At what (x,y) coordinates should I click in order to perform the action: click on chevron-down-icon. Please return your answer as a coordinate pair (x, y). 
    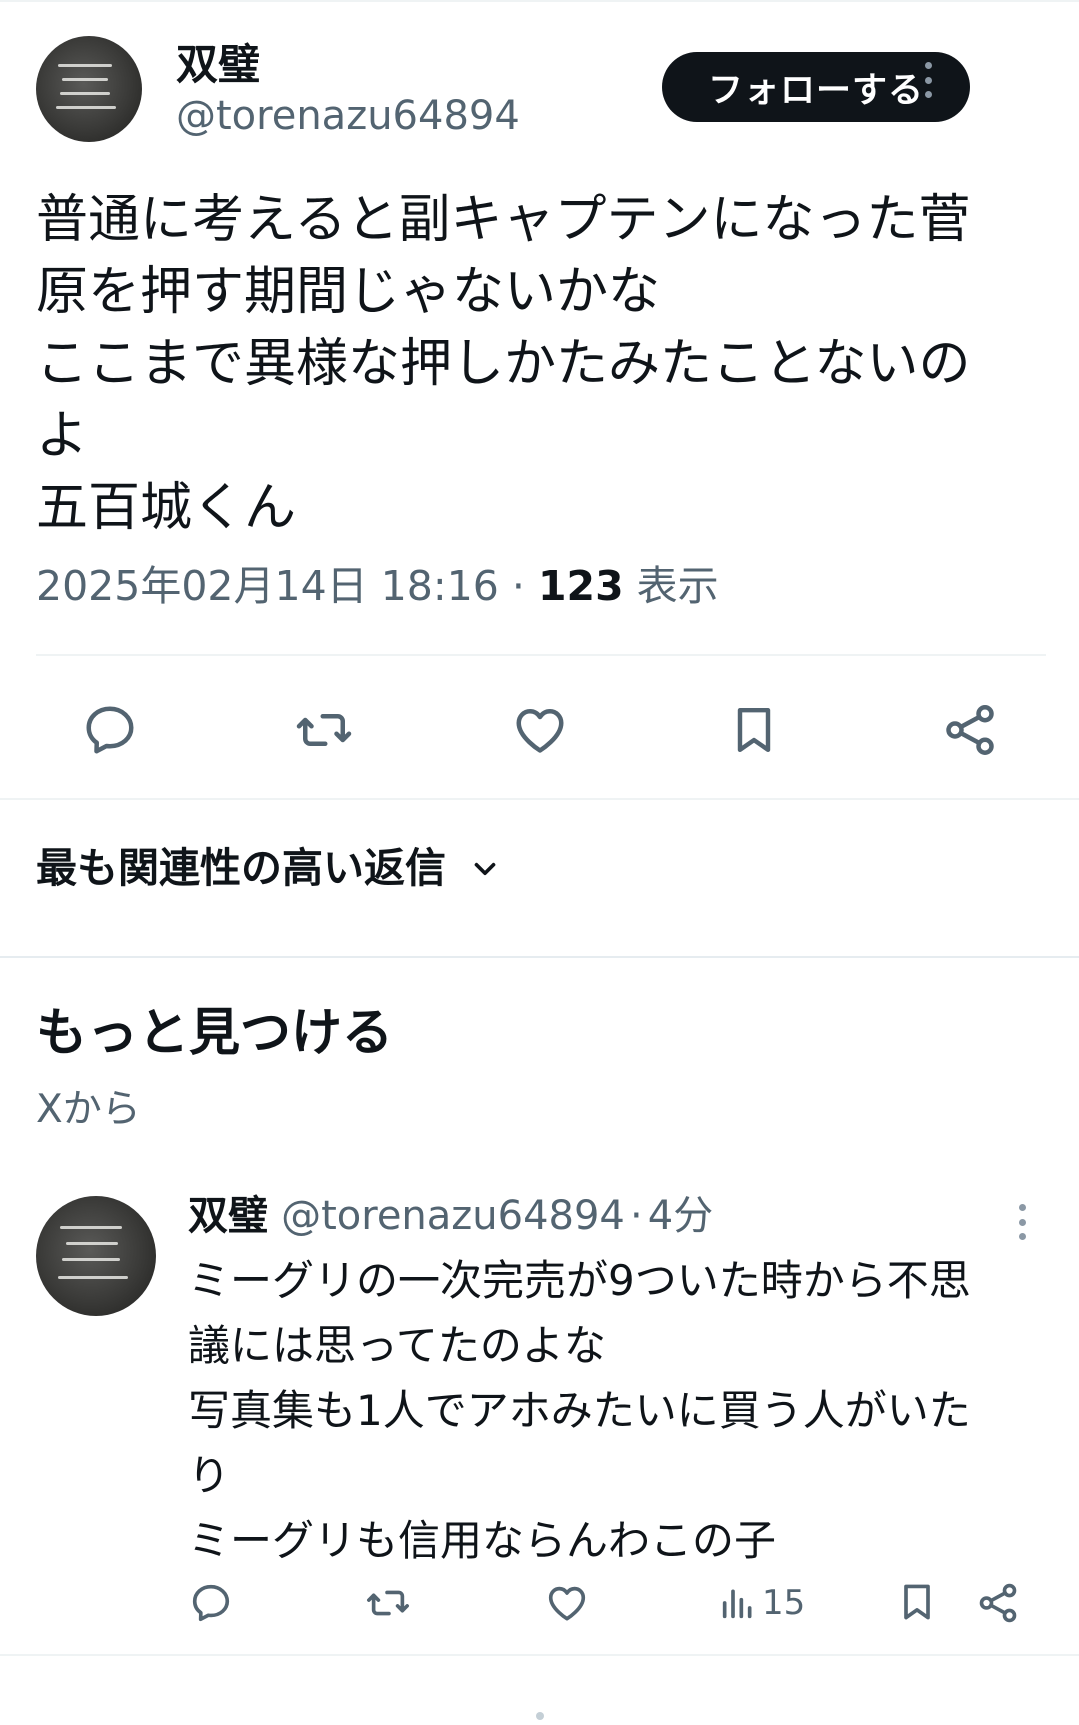
    Looking at the image, I should click on (485, 868).